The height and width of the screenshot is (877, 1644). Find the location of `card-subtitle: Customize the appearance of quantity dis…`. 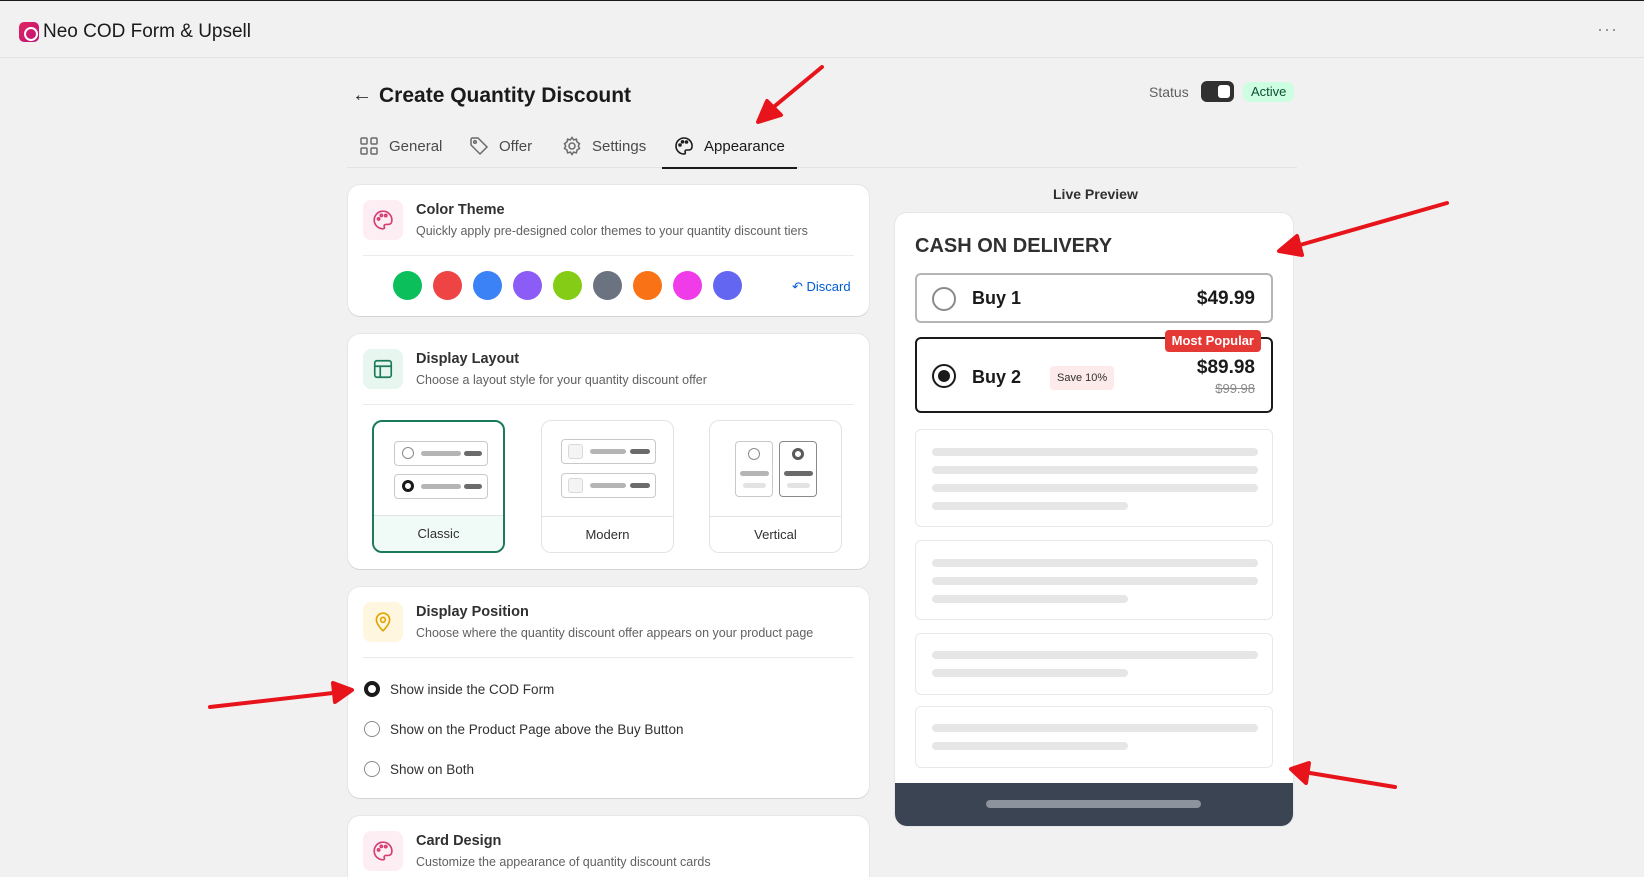

card-subtitle: Customize the appearance of quantity dis… is located at coordinates (563, 862).